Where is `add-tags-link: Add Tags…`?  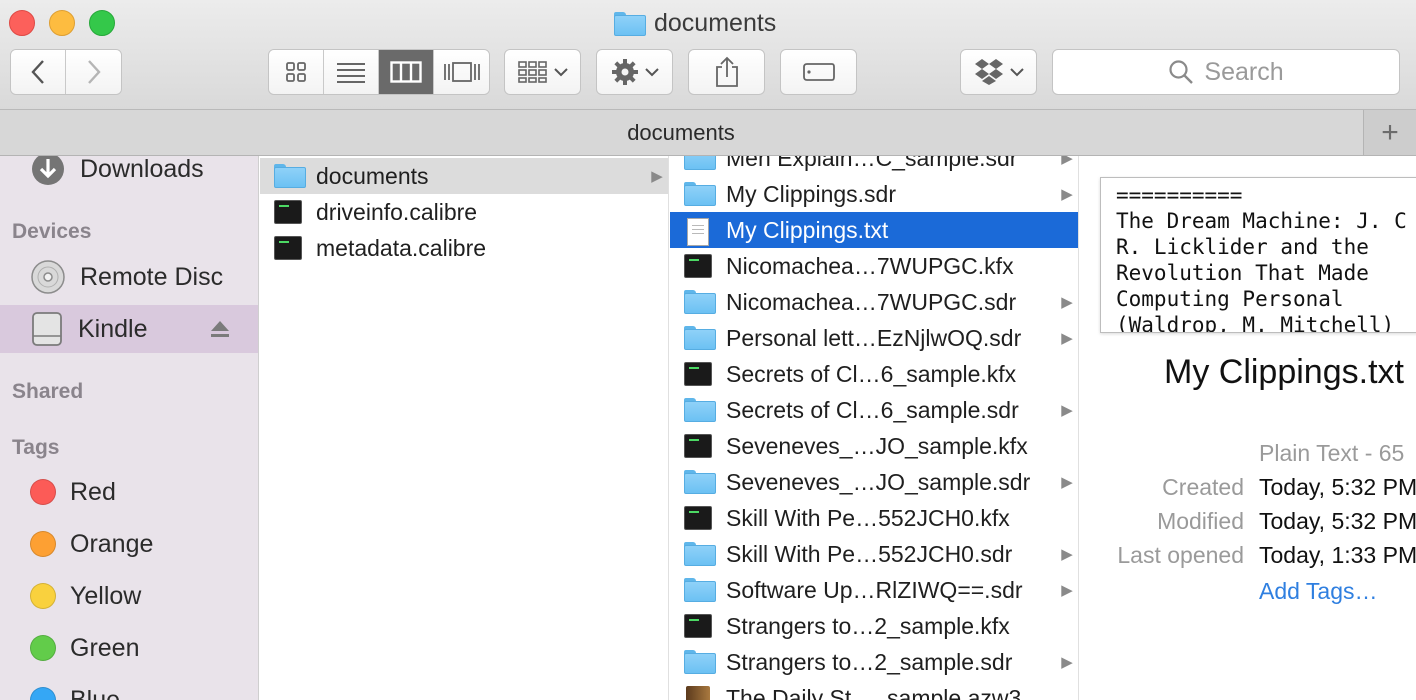
add-tags-link: Add Tags… is located at coordinates (1318, 591).